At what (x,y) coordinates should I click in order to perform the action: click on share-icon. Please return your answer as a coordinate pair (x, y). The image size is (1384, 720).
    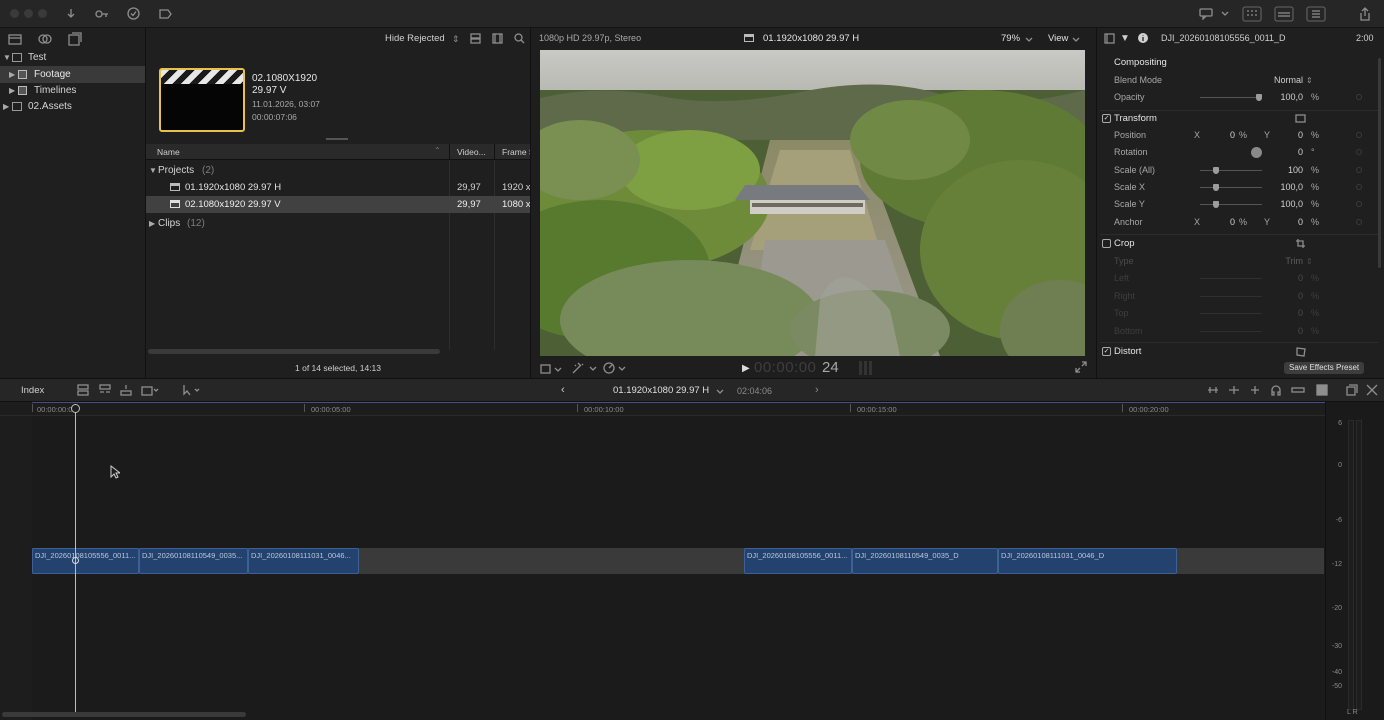
    Looking at the image, I should click on (1365, 14).